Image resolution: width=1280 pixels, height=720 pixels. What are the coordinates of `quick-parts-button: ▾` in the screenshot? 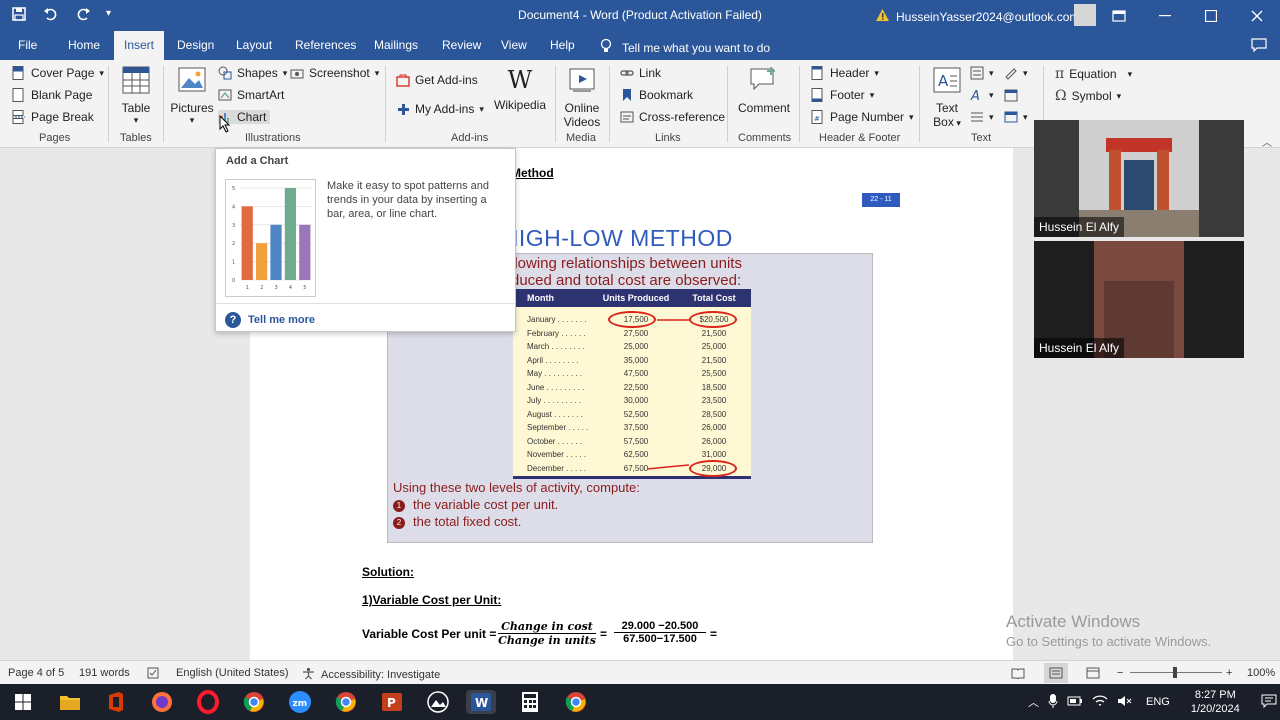 It's located at (982, 73).